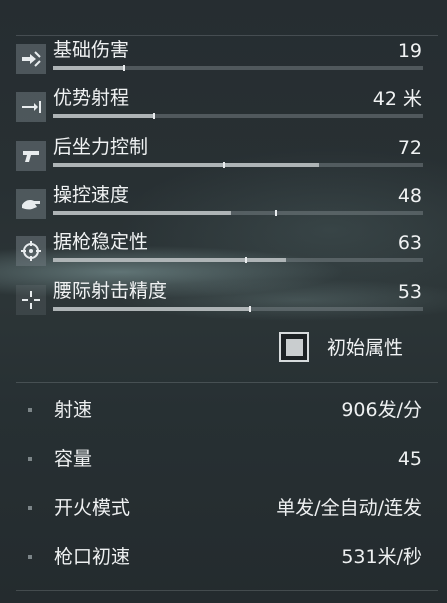 This screenshot has height=603, width=447. I want to click on stat-label: 基础伤害, so click(91, 50).